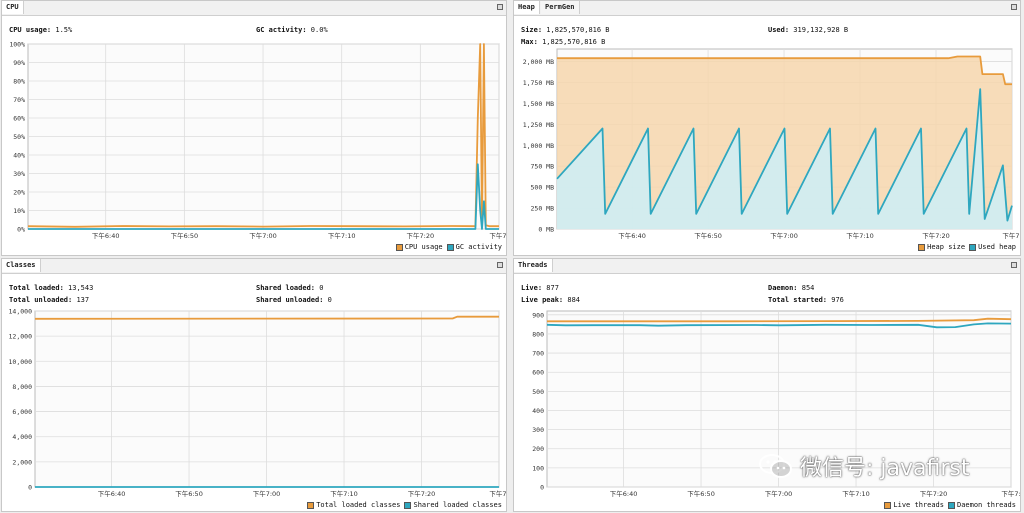 This screenshot has height=513, width=1024. Describe the element at coordinates (538, 354) in the screenshot. I see `y-tick-label: 700` at that location.